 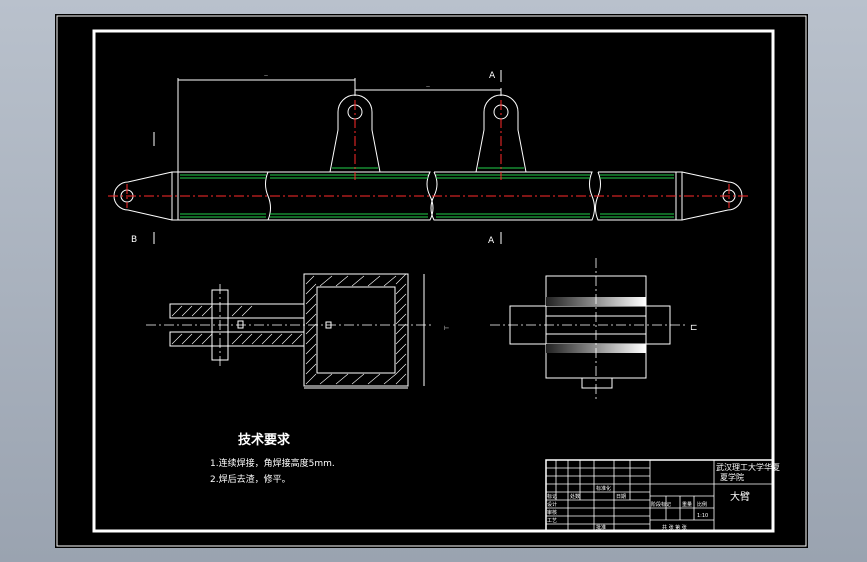 What do you see at coordinates (491, 241) in the screenshot?
I see `label-section-a: A` at bounding box center [491, 241].